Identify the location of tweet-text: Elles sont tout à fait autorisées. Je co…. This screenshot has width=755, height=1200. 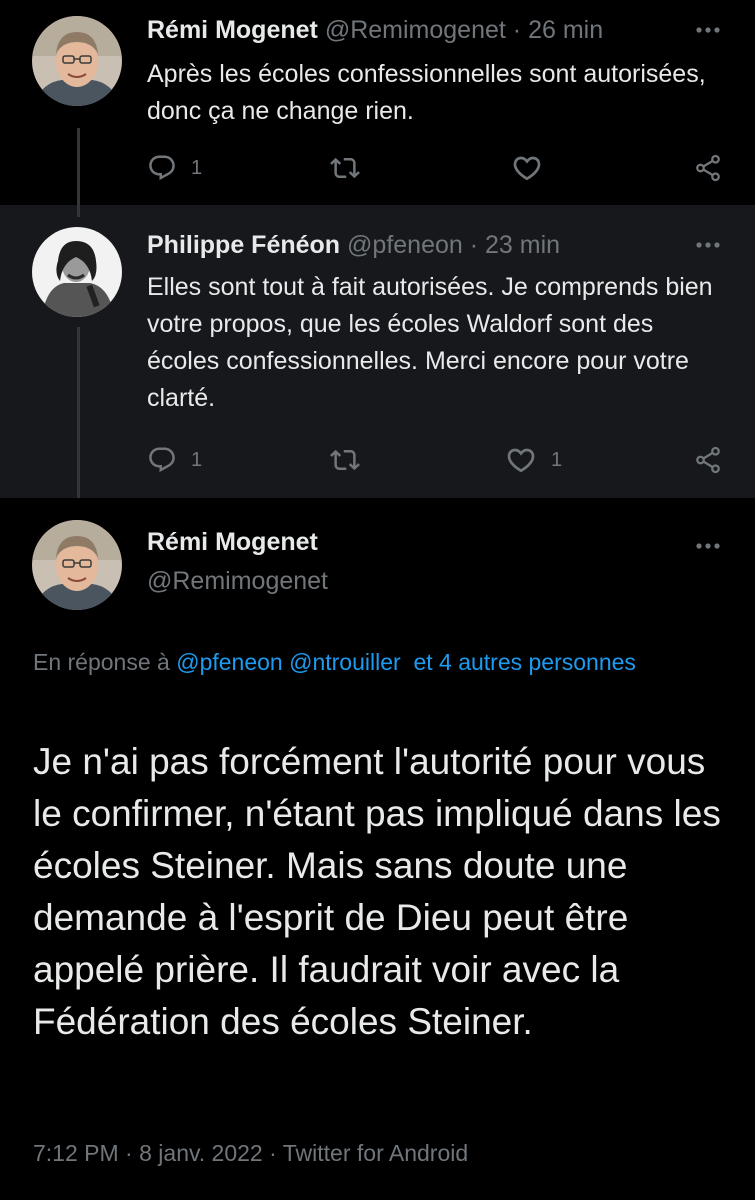
(430, 342).